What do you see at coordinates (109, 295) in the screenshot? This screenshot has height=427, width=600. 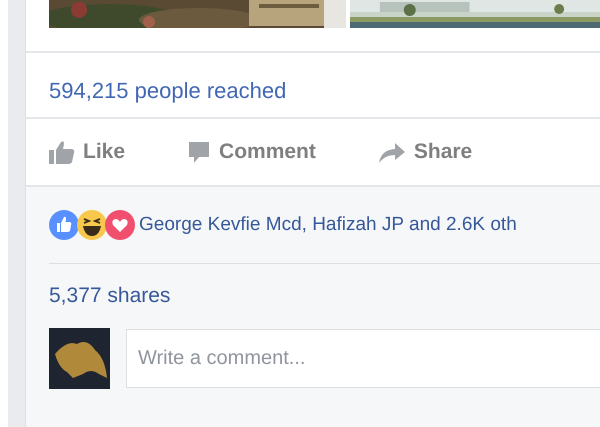 I see `shares-count: 5,377 shares` at bounding box center [109, 295].